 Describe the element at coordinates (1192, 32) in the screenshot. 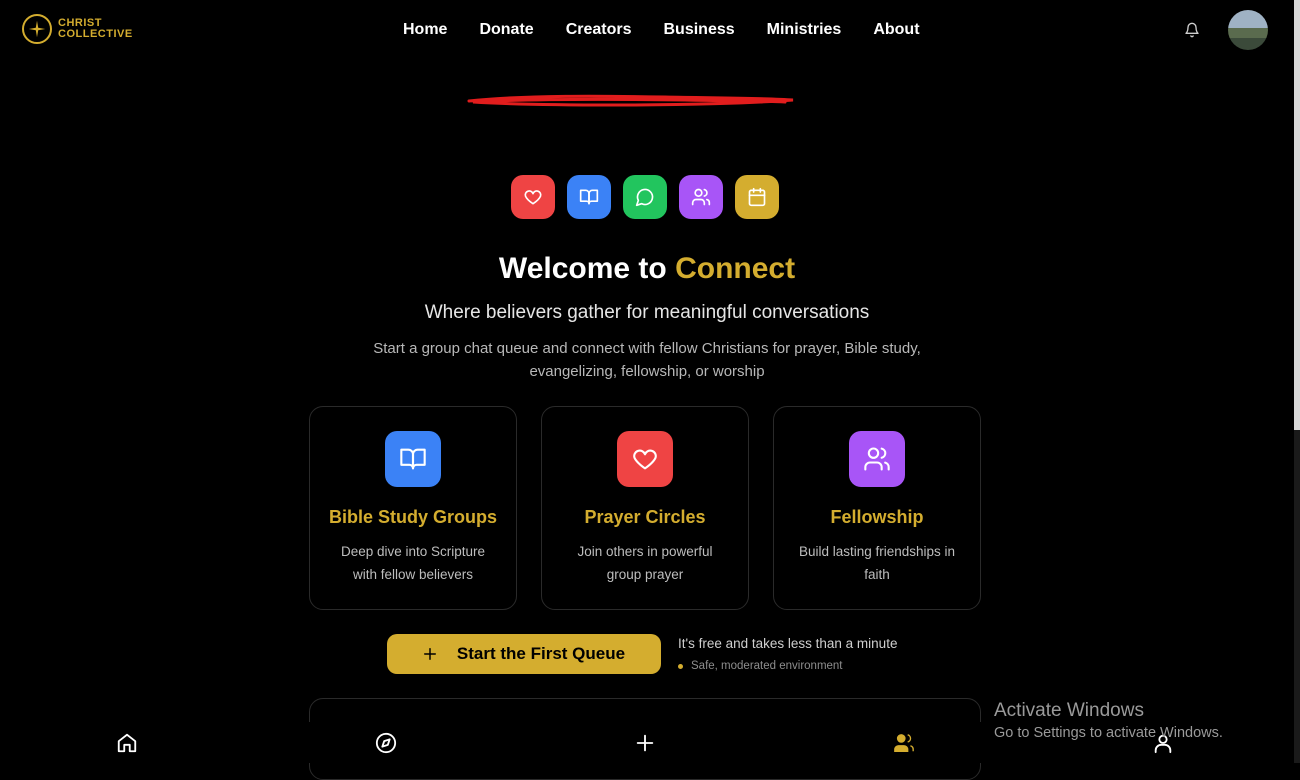

I see `bell-icon` at that location.